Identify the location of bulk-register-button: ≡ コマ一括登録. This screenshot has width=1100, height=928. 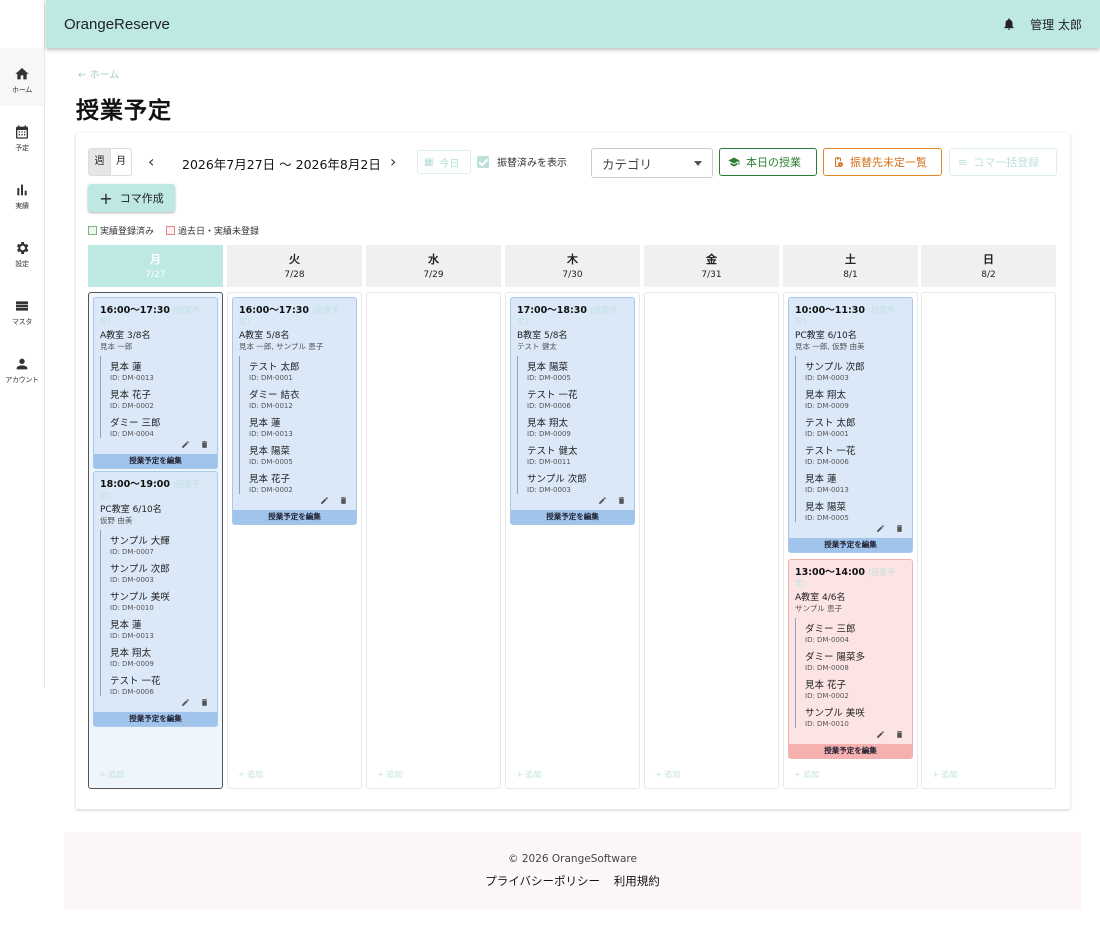
(1003, 162).